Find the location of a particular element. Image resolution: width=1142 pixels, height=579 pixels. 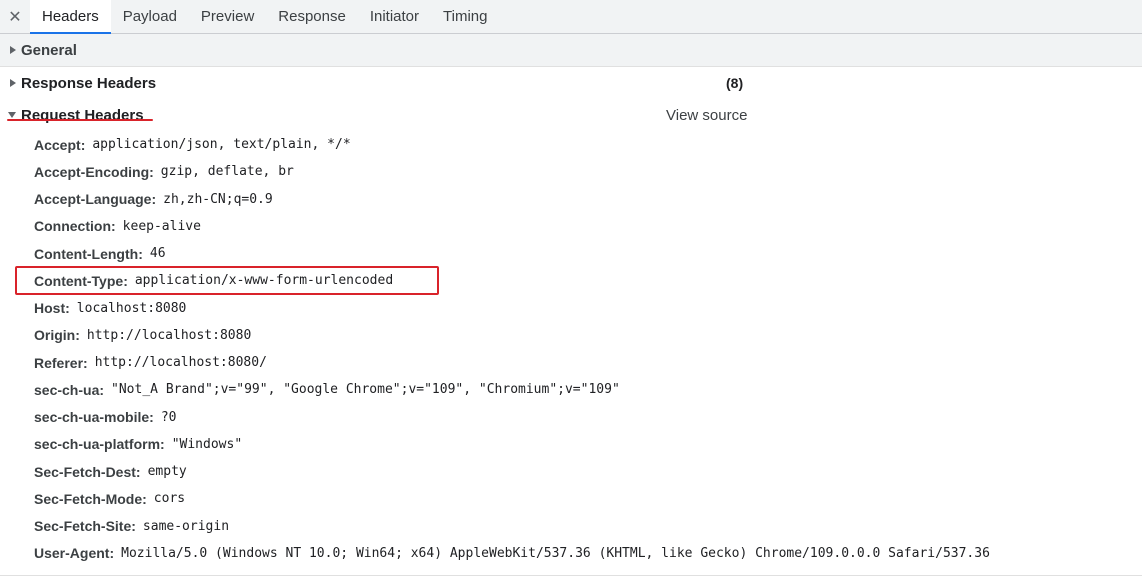

header-row: sec-ch-ua-platform "Windows" is located at coordinates (571, 444).